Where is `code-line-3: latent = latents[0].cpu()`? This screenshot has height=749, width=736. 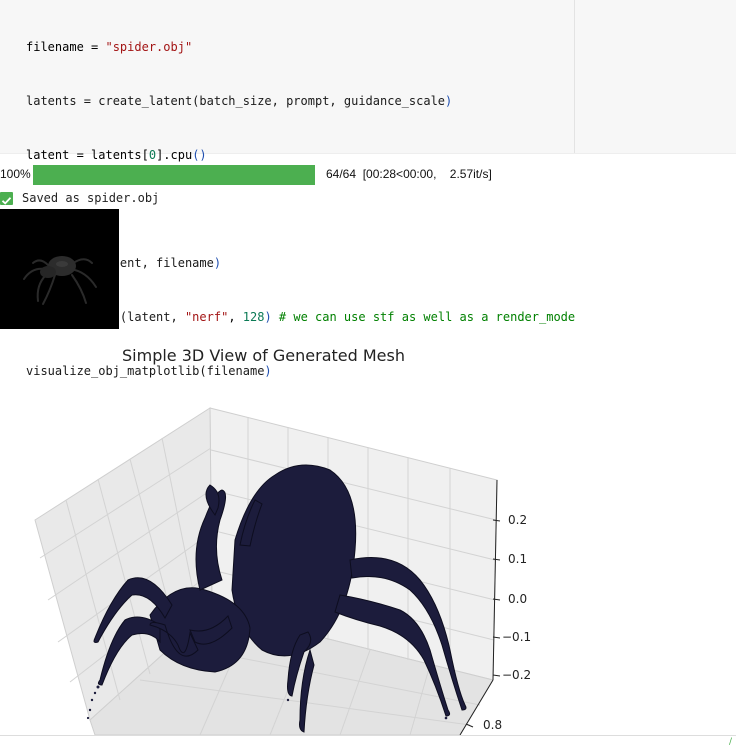
code-line-3: latent = latents[0].cpu() is located at coordinates (116, 155).